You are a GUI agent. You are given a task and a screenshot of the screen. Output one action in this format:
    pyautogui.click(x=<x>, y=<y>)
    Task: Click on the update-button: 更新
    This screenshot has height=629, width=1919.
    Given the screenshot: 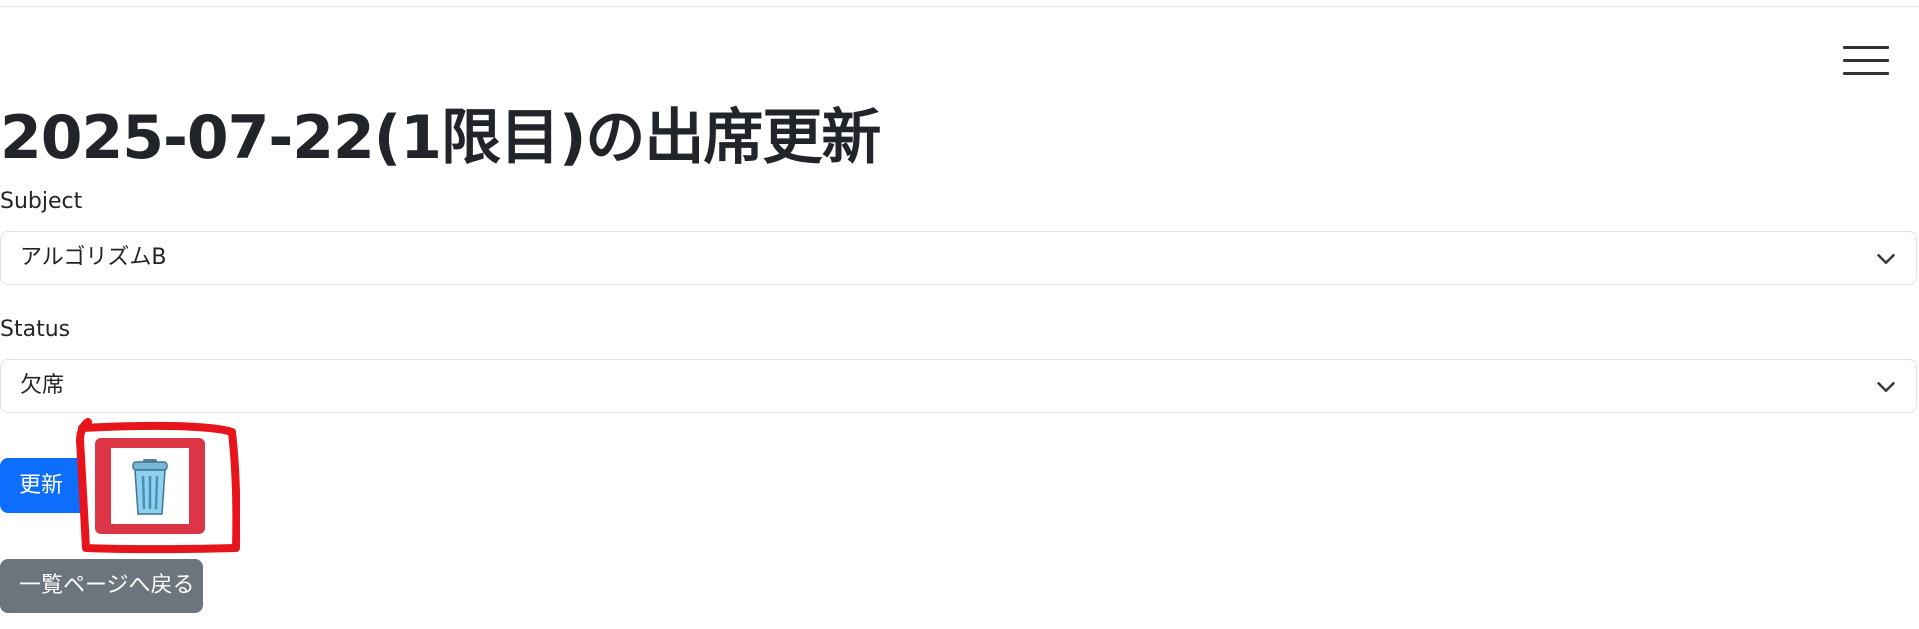 What is the action you would take?
    pyautogui.click(x=40, y=485)
    